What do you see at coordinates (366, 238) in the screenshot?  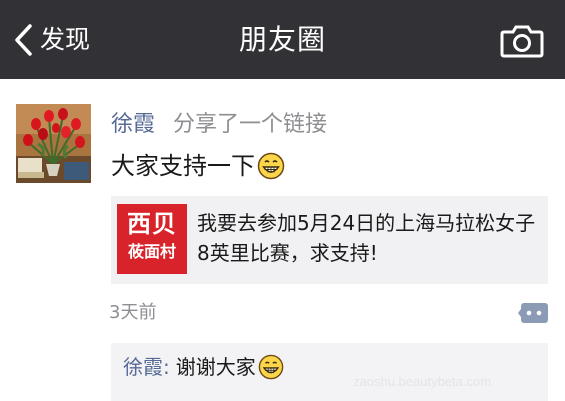 I see `link-title: 我要去参加5月24日的上海马拉松女子8英里比赛，求支持!` at bounding box center [366, 238].